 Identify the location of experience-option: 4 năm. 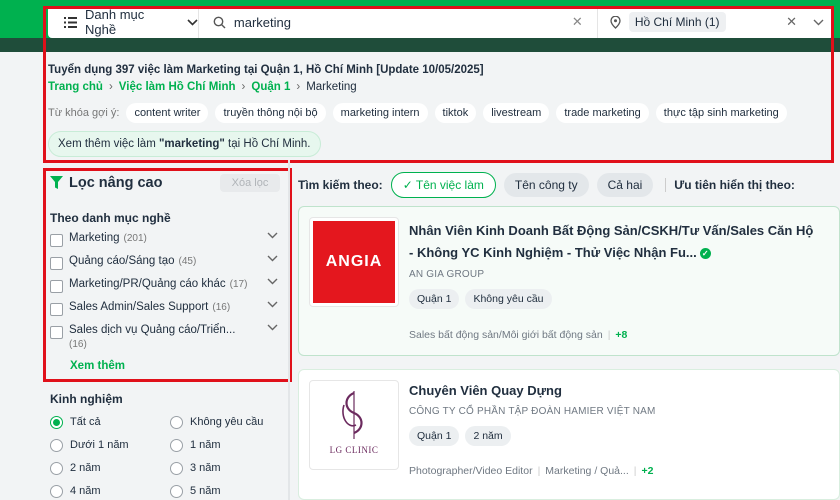
(110, 491).